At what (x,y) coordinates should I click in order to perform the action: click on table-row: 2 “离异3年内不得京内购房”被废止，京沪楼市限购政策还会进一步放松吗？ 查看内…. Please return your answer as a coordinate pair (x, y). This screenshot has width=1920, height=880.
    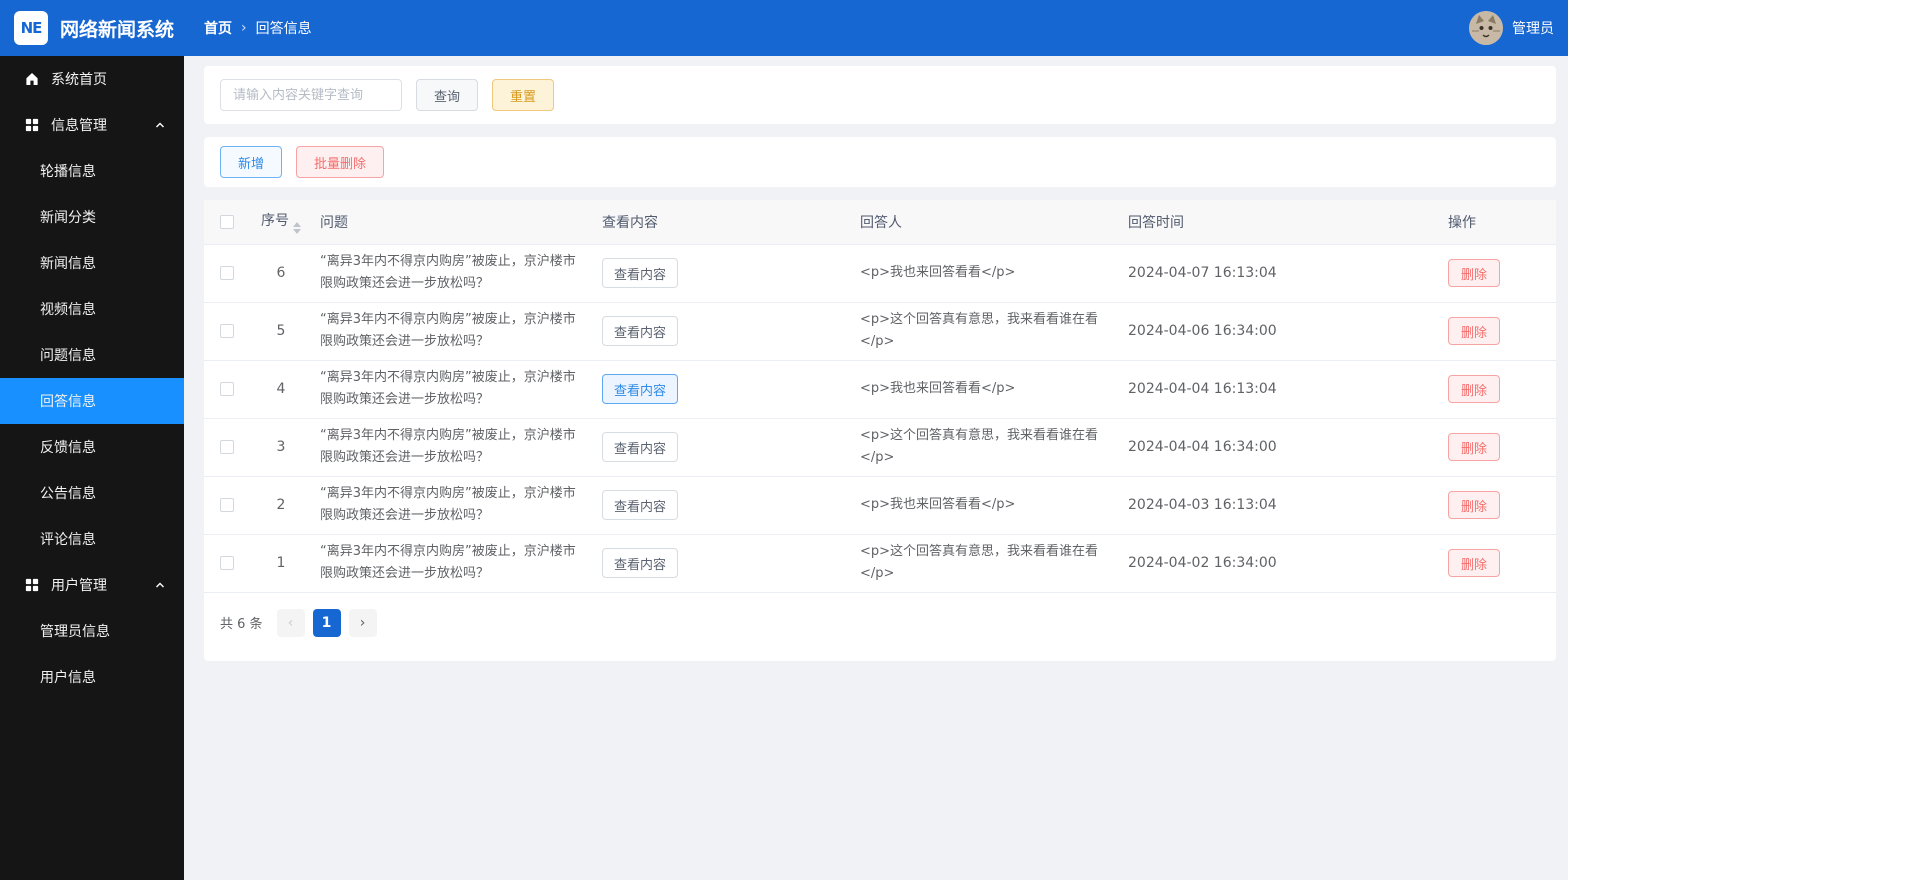
    Looking at the image, I should click on (880, 505).